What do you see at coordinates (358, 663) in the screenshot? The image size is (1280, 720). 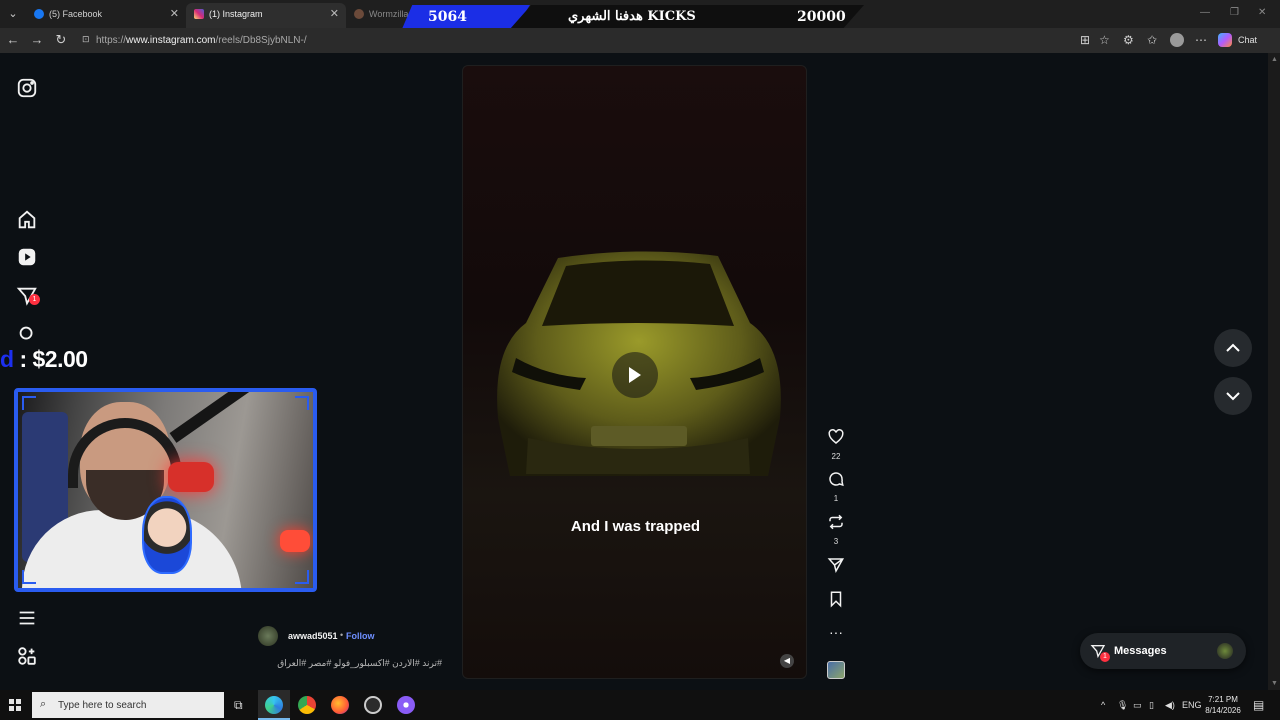 I see `reel-hashtags: #ترند #الاردن #اكسبلور_فولو #مصر #العراق` at bounding box center [358, 663].